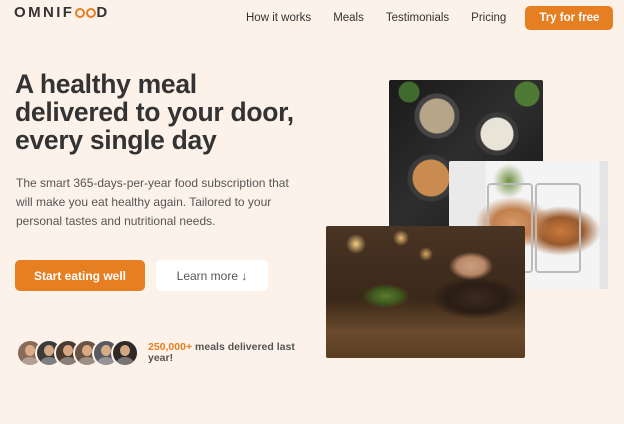 This screenshot has width=624, height=424. What do you see at coordinates (569, 18) in the screenshot?
I see `try-for-free-button: Try for free` at bounding box center [569, 18].